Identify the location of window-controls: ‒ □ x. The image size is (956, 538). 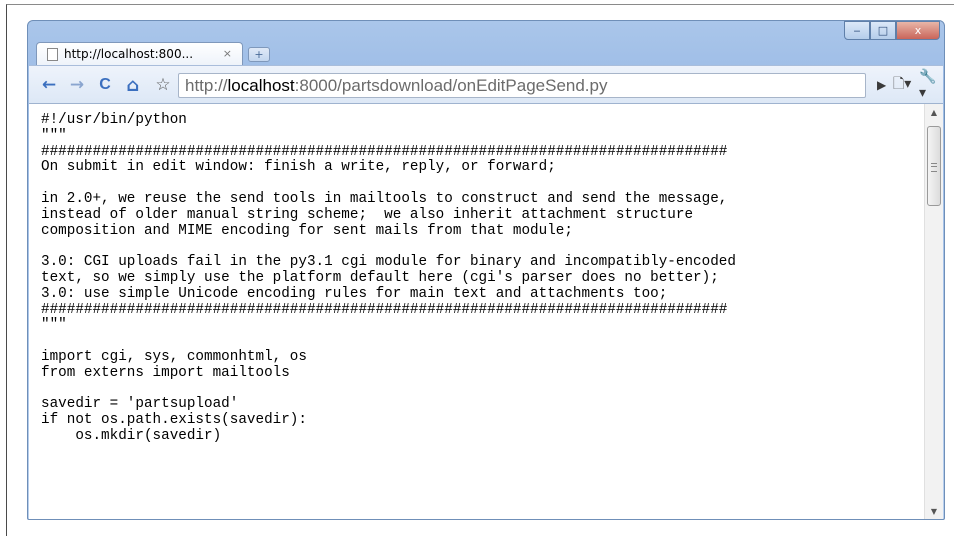
(892, 30).